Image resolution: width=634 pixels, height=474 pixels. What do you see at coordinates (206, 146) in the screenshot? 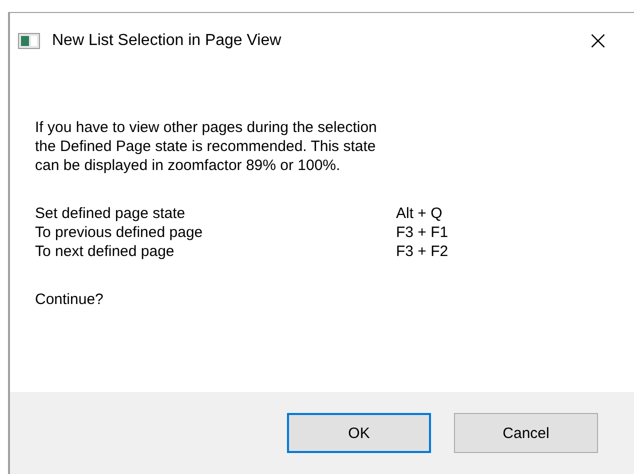
I see `message-text: If you have to view other pages during the selection the Defined Page state is recommended. This state can be displayed in zoomfactor 89% or 100%.` at bounding box center [206, 146].